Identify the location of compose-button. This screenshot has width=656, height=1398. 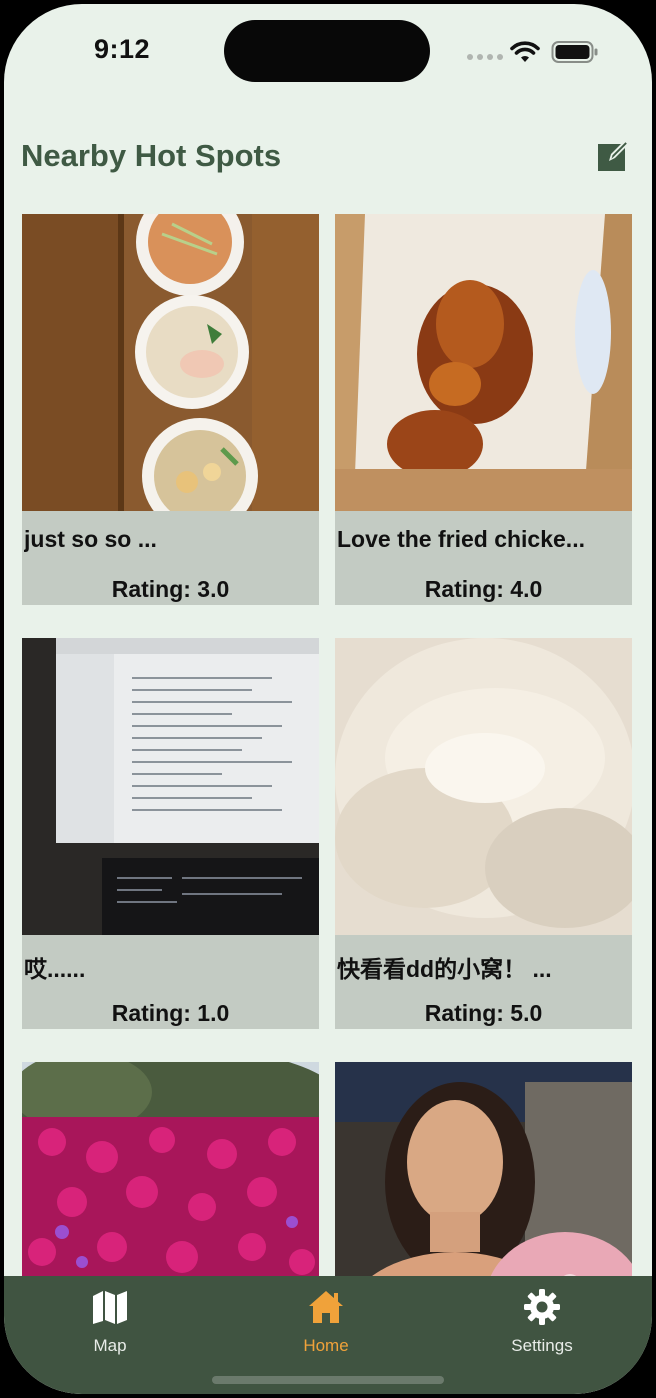
(614, 155).